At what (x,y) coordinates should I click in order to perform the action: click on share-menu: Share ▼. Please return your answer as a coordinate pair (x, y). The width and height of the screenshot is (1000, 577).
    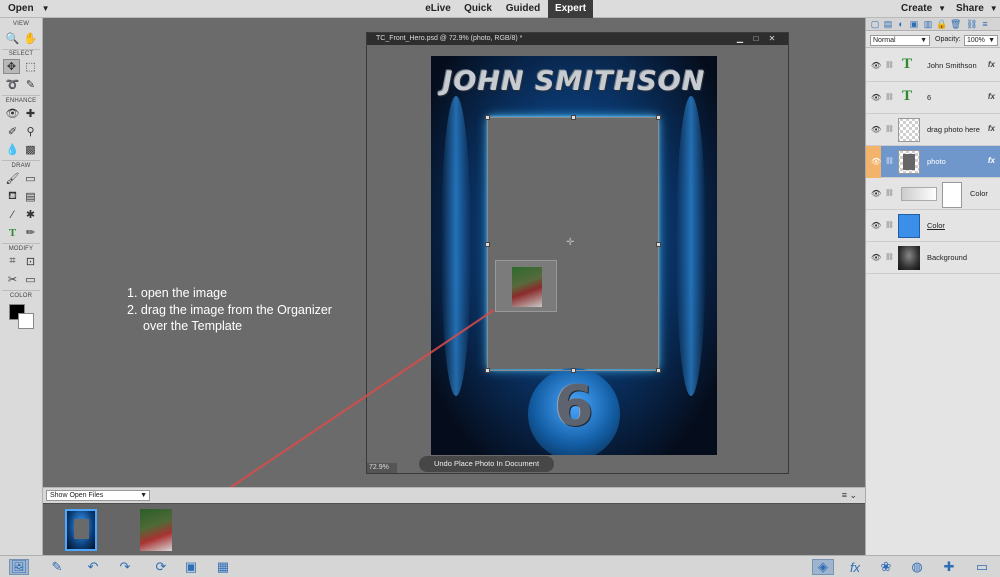
    Looking at the image, I should click on (977, 8).